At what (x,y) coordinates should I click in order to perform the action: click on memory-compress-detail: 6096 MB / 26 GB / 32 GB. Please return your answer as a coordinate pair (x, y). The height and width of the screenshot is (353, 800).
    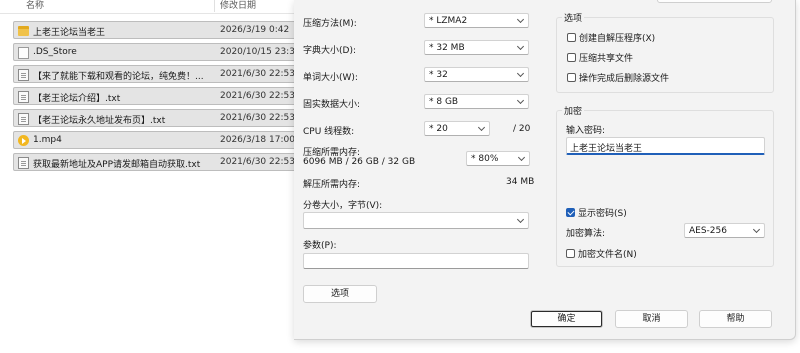
    Looking at the image, I should click on (359, 162).